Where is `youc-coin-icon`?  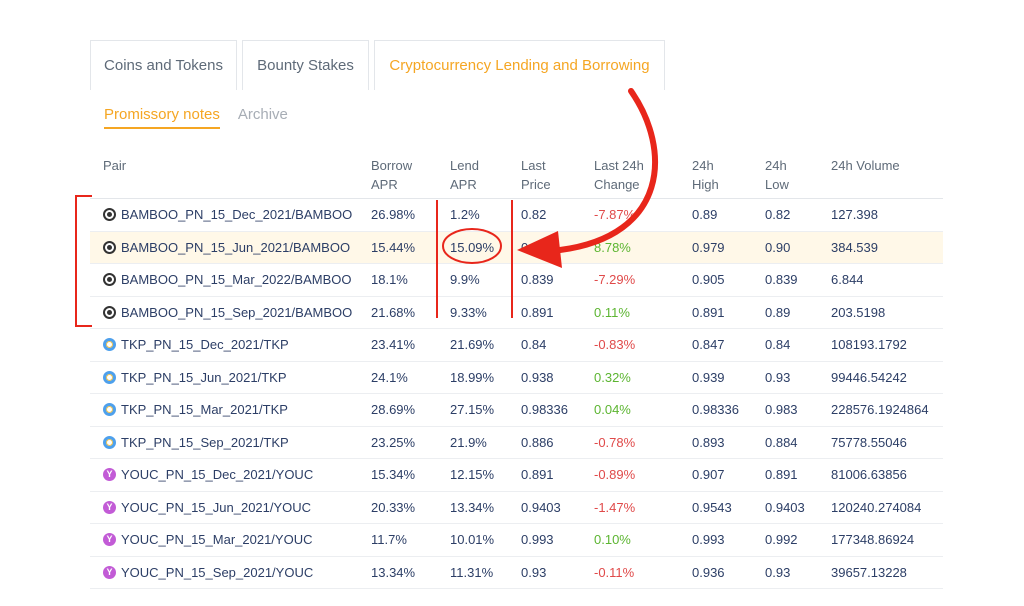
youc-coin-icon is located at coordinates (109, 572).